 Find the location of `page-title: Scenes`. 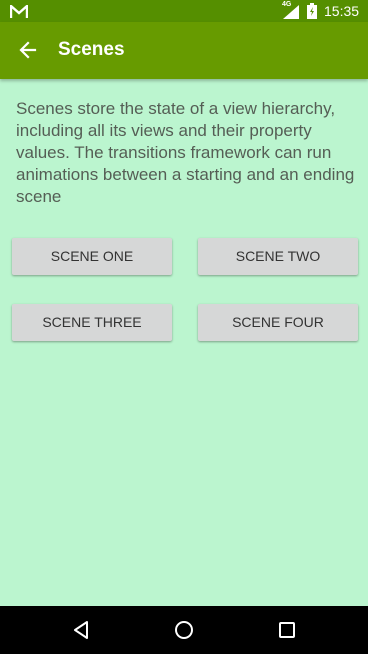

page-title: Scenes is located at coordinates (91, 49).